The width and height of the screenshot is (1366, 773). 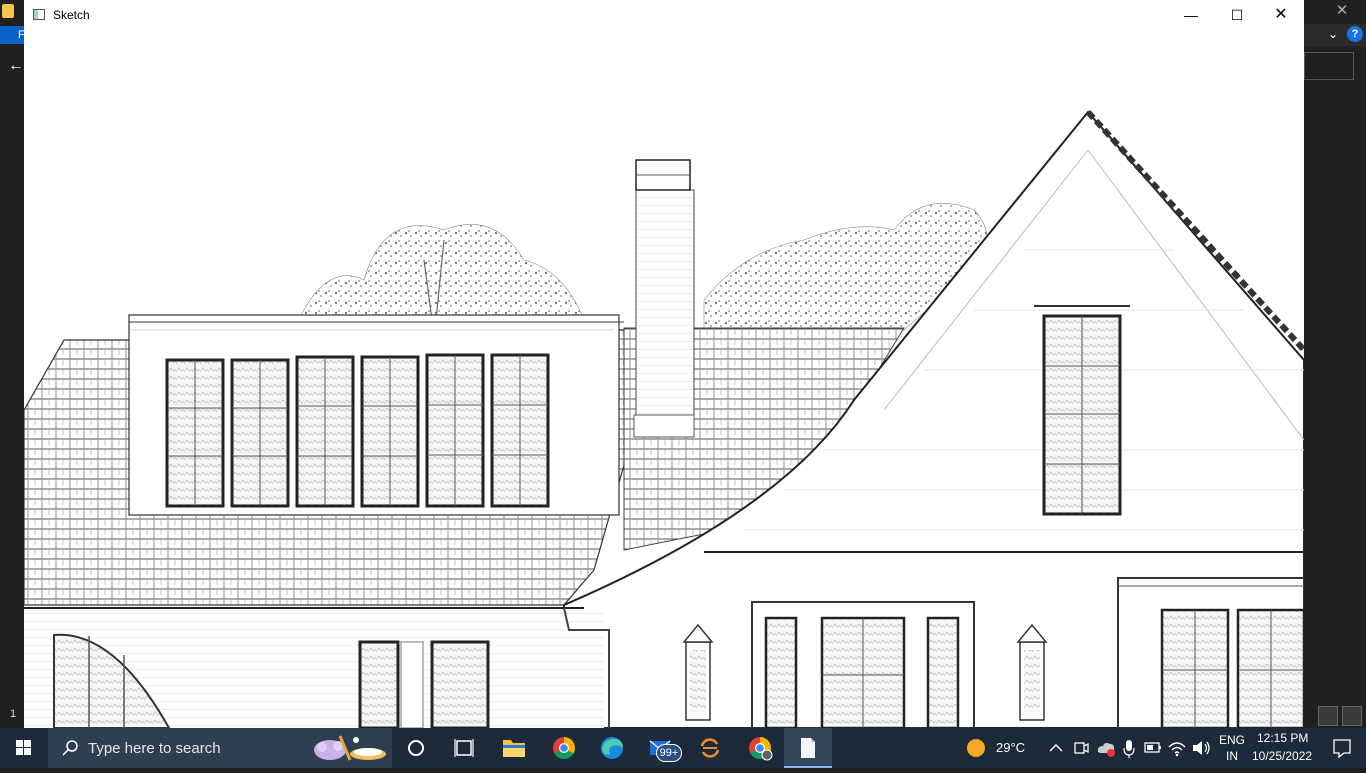 I want to click on wifi-icon, so click(x=1177, y=749).